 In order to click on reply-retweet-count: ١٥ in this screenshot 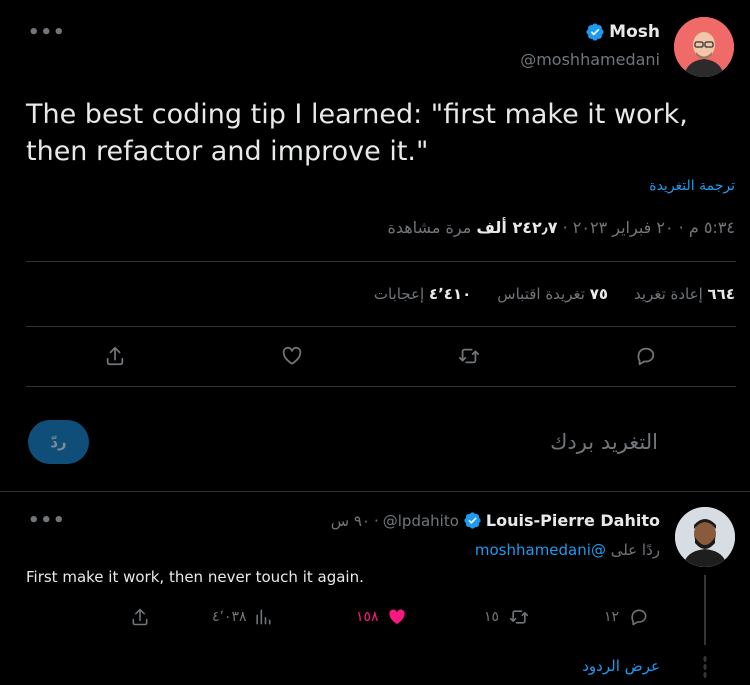, I will do `click(492, 617)`.